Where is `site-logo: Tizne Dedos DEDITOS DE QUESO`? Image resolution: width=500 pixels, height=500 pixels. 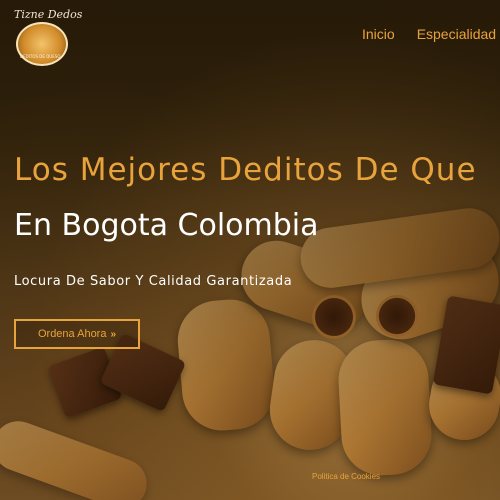
site-logo: Tizne Dedos DEDITOS DE QUESO is located at coordinates (44, 35).